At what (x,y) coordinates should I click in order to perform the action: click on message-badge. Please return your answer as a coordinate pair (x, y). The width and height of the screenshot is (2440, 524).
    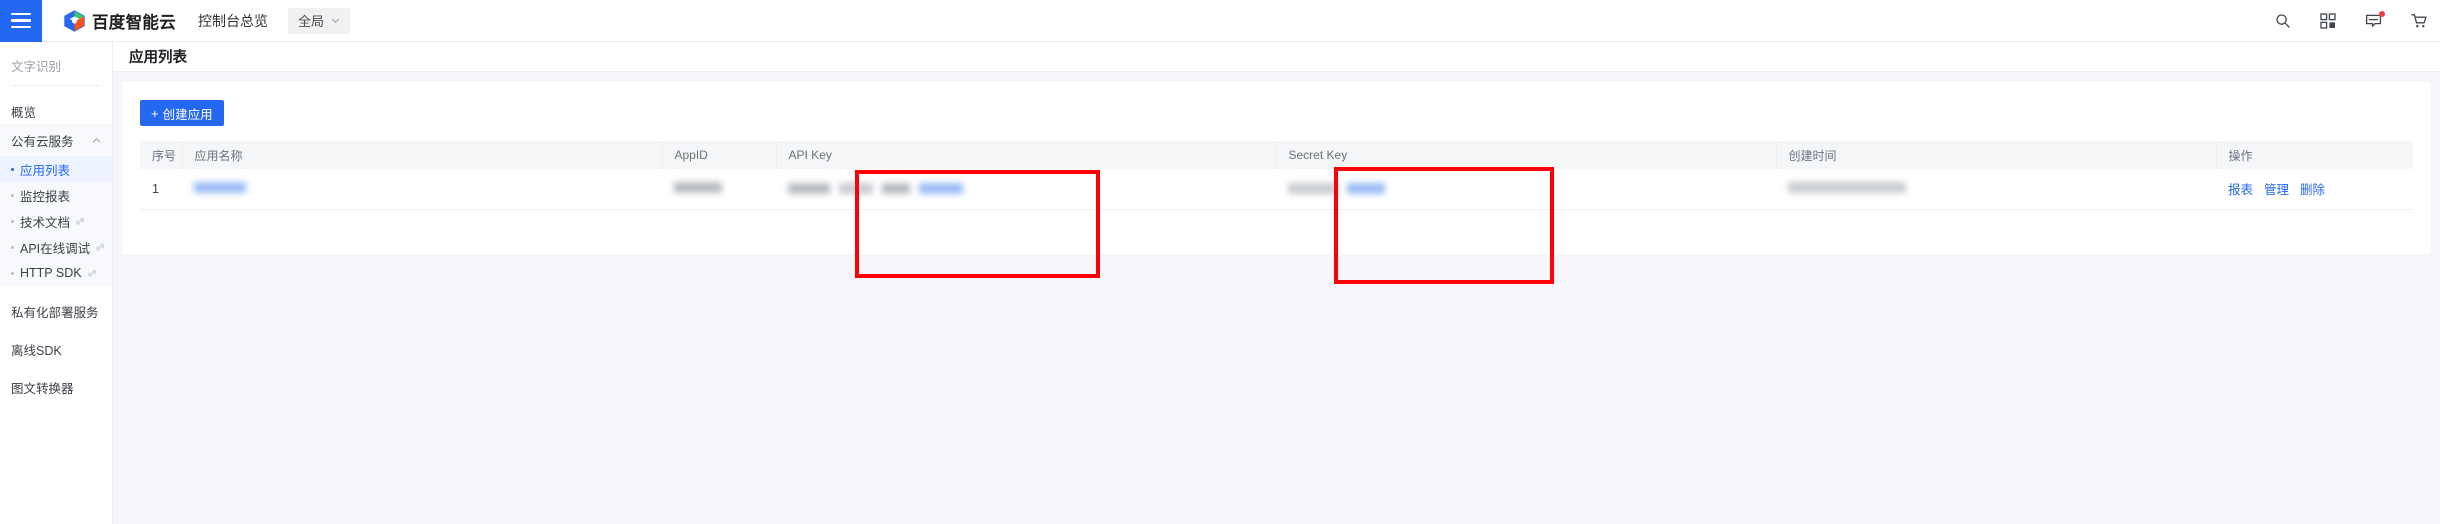
    Looking at the image, I should click on (2382, 13).